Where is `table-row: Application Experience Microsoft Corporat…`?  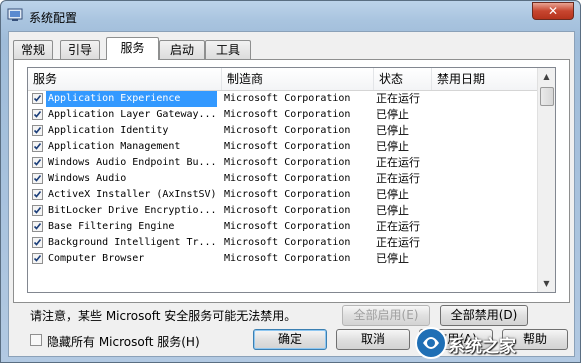 table-row: Application Experience Microsoft Corporat… is located at coordinates (283, 99).